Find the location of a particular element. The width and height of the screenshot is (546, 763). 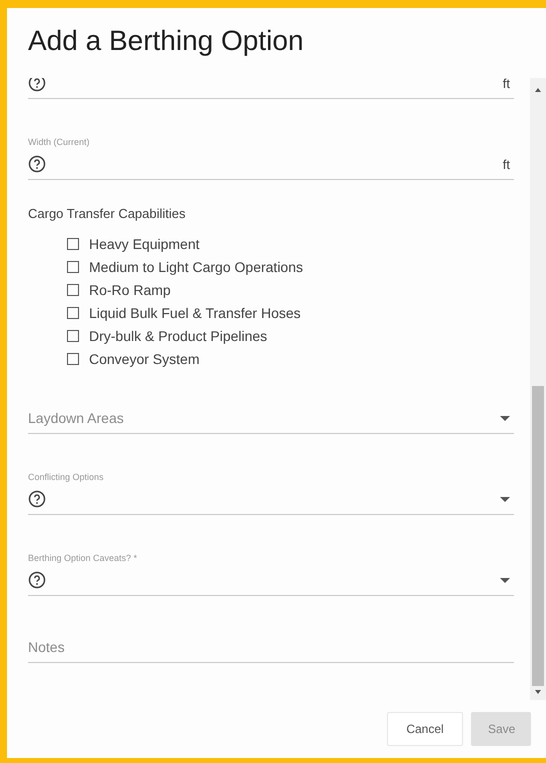

cancel-button: Cancel is located at coordinates (425, 729).